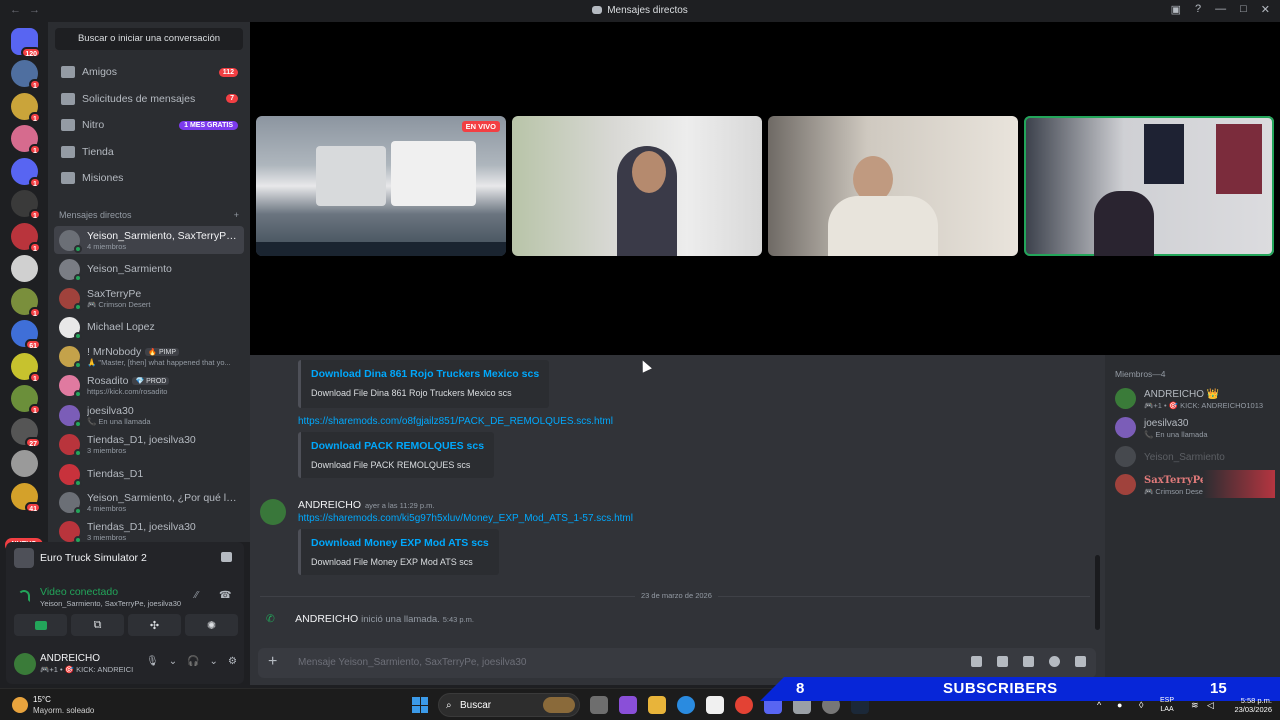  I want to click on dm-item: Yeison_Sarmiento, so click(149, 269).